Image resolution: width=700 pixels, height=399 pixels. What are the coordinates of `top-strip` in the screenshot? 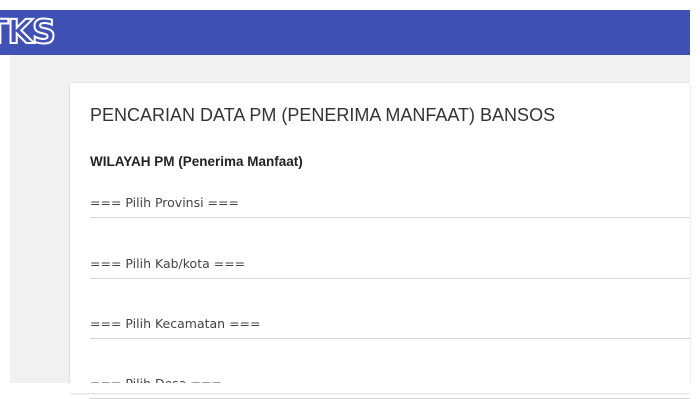 It's located at (350, 5).